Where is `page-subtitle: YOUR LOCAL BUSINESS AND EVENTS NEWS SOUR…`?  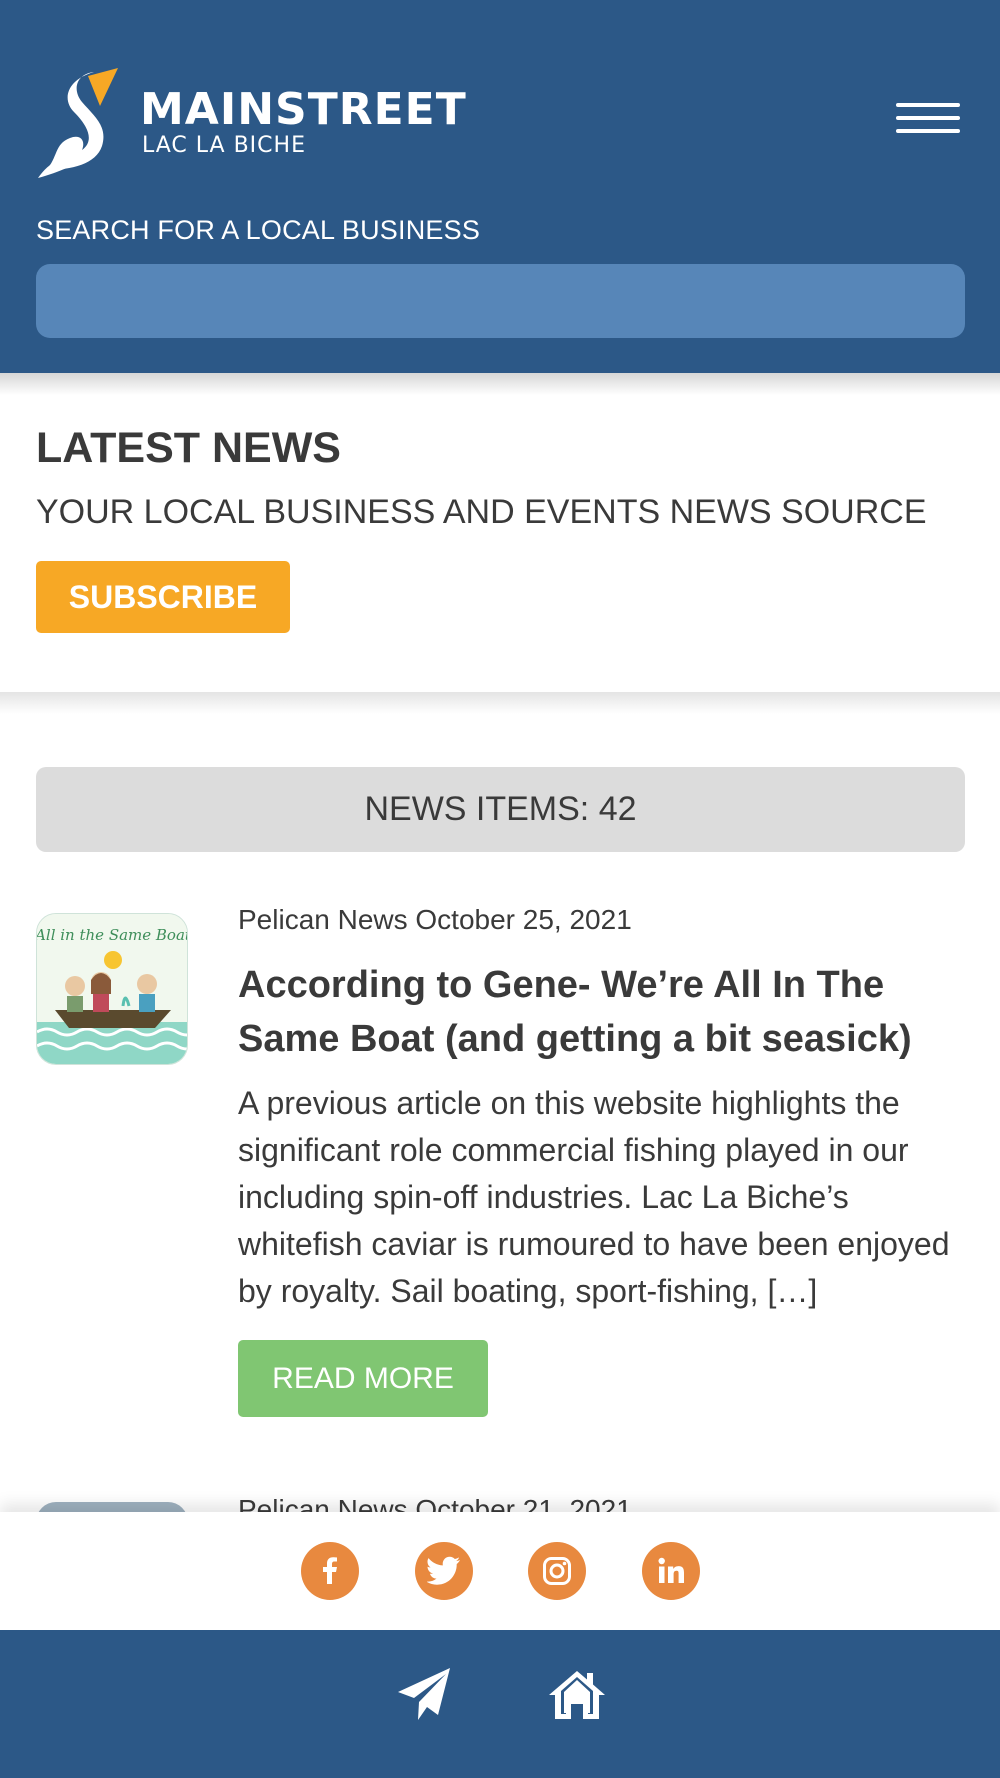
page-subtitle: YOUR LOCAL BUSINESS AND EVENTS NEWS SOUR… is located at coordinates (481, 512).